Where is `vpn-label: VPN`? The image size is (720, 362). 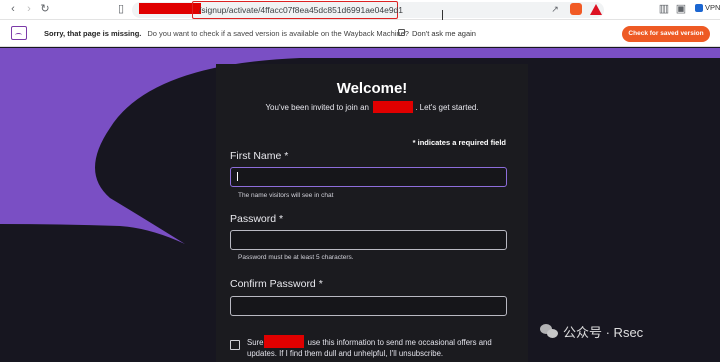
vpn-label: VPN is located at coordinates (712, 7).